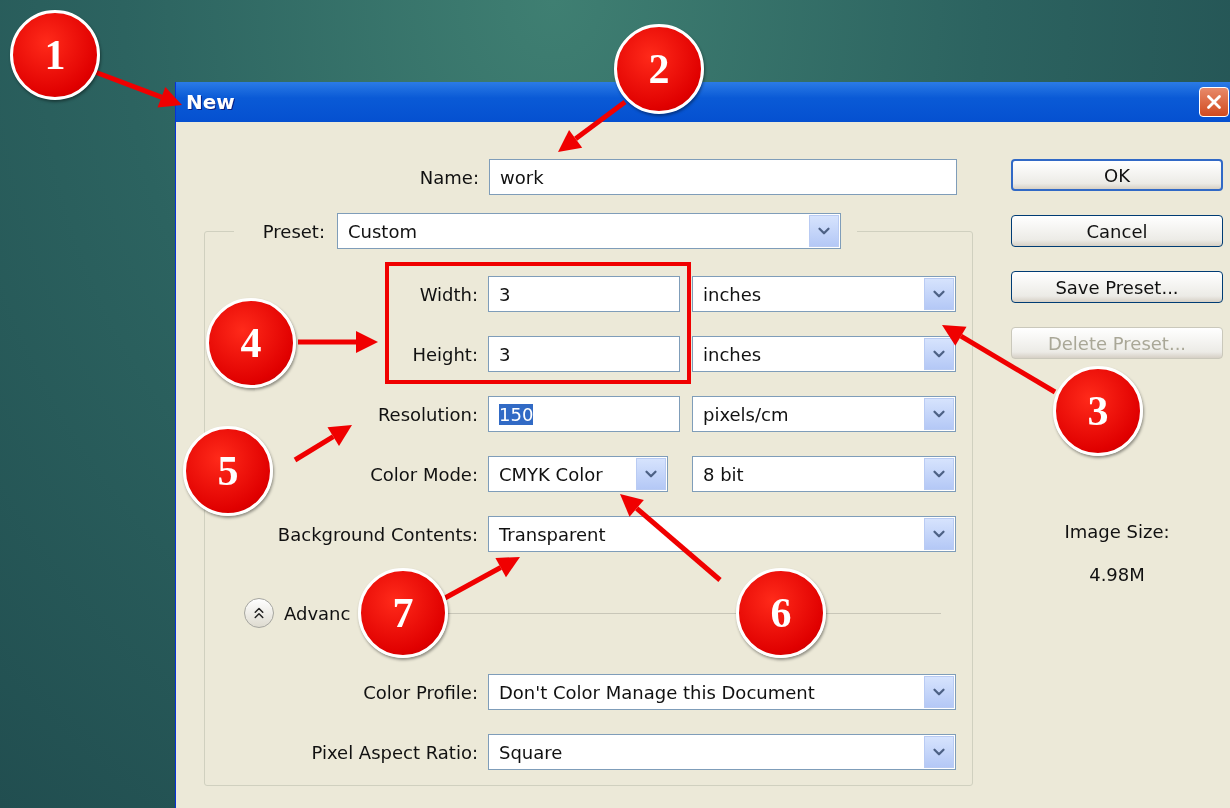 This screenshot has height=808, width=1230. I want to click on unit-select: pixels/cm, so click(824, 414).